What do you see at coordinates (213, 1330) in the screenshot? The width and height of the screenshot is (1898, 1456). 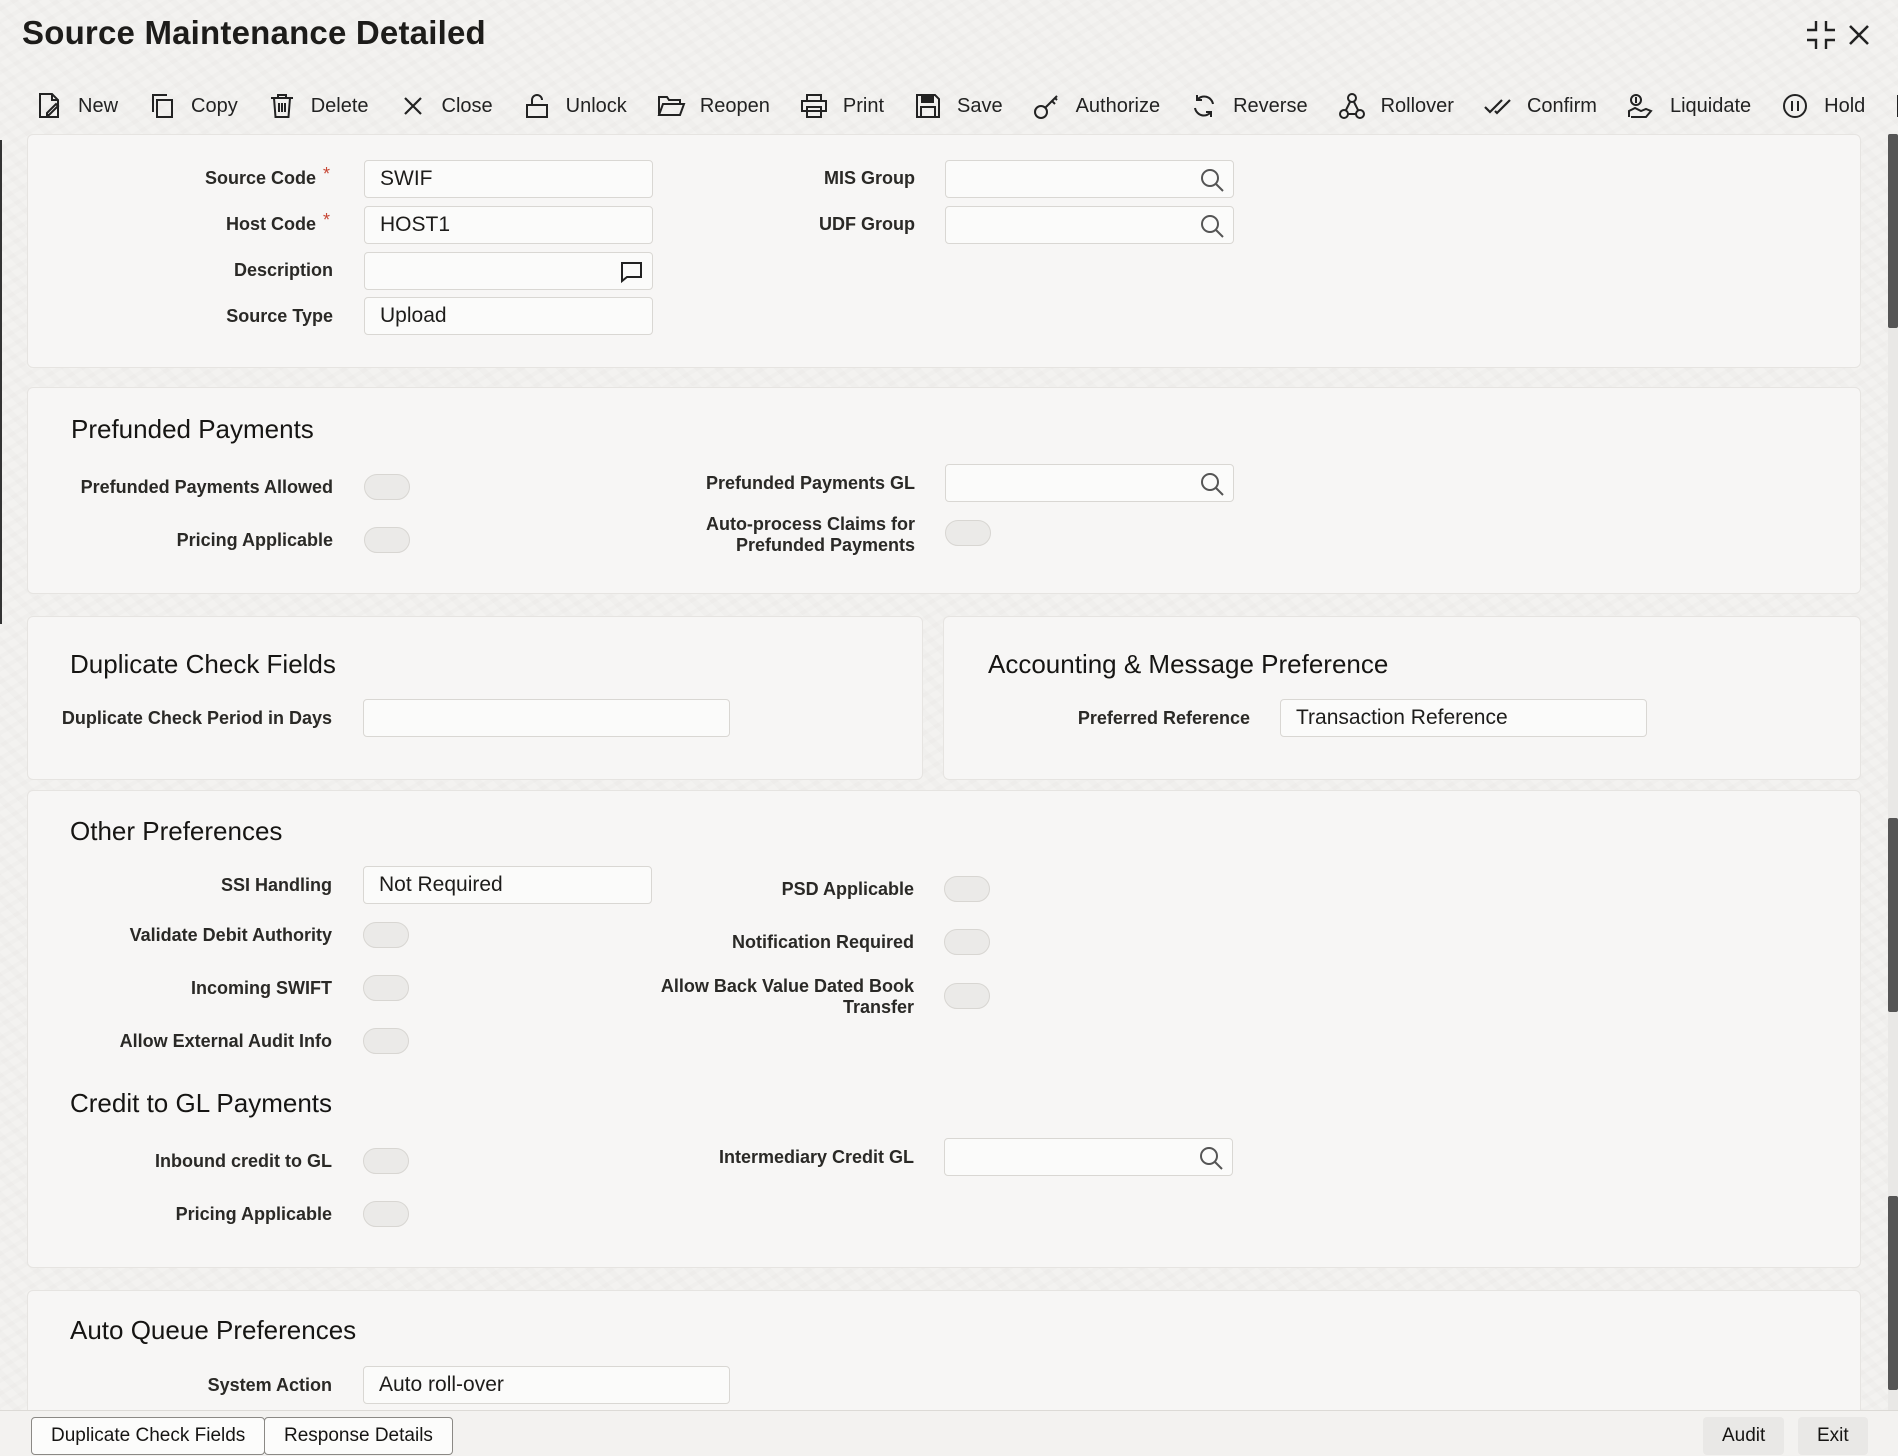 I see `auto-queue-section-title: Auto Queue Preferences` at bounding box center [213, 1330].